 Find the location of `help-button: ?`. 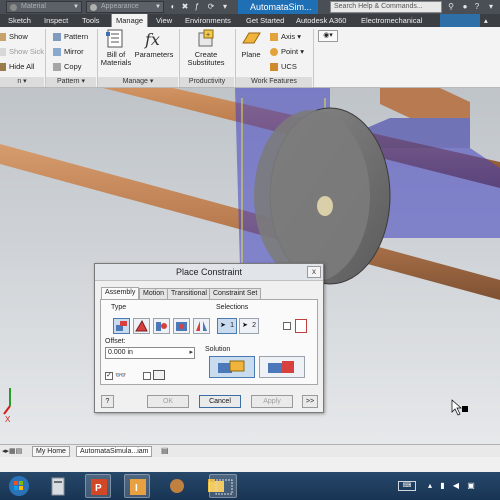

help-button: ? is located at coordinates (107, 401).